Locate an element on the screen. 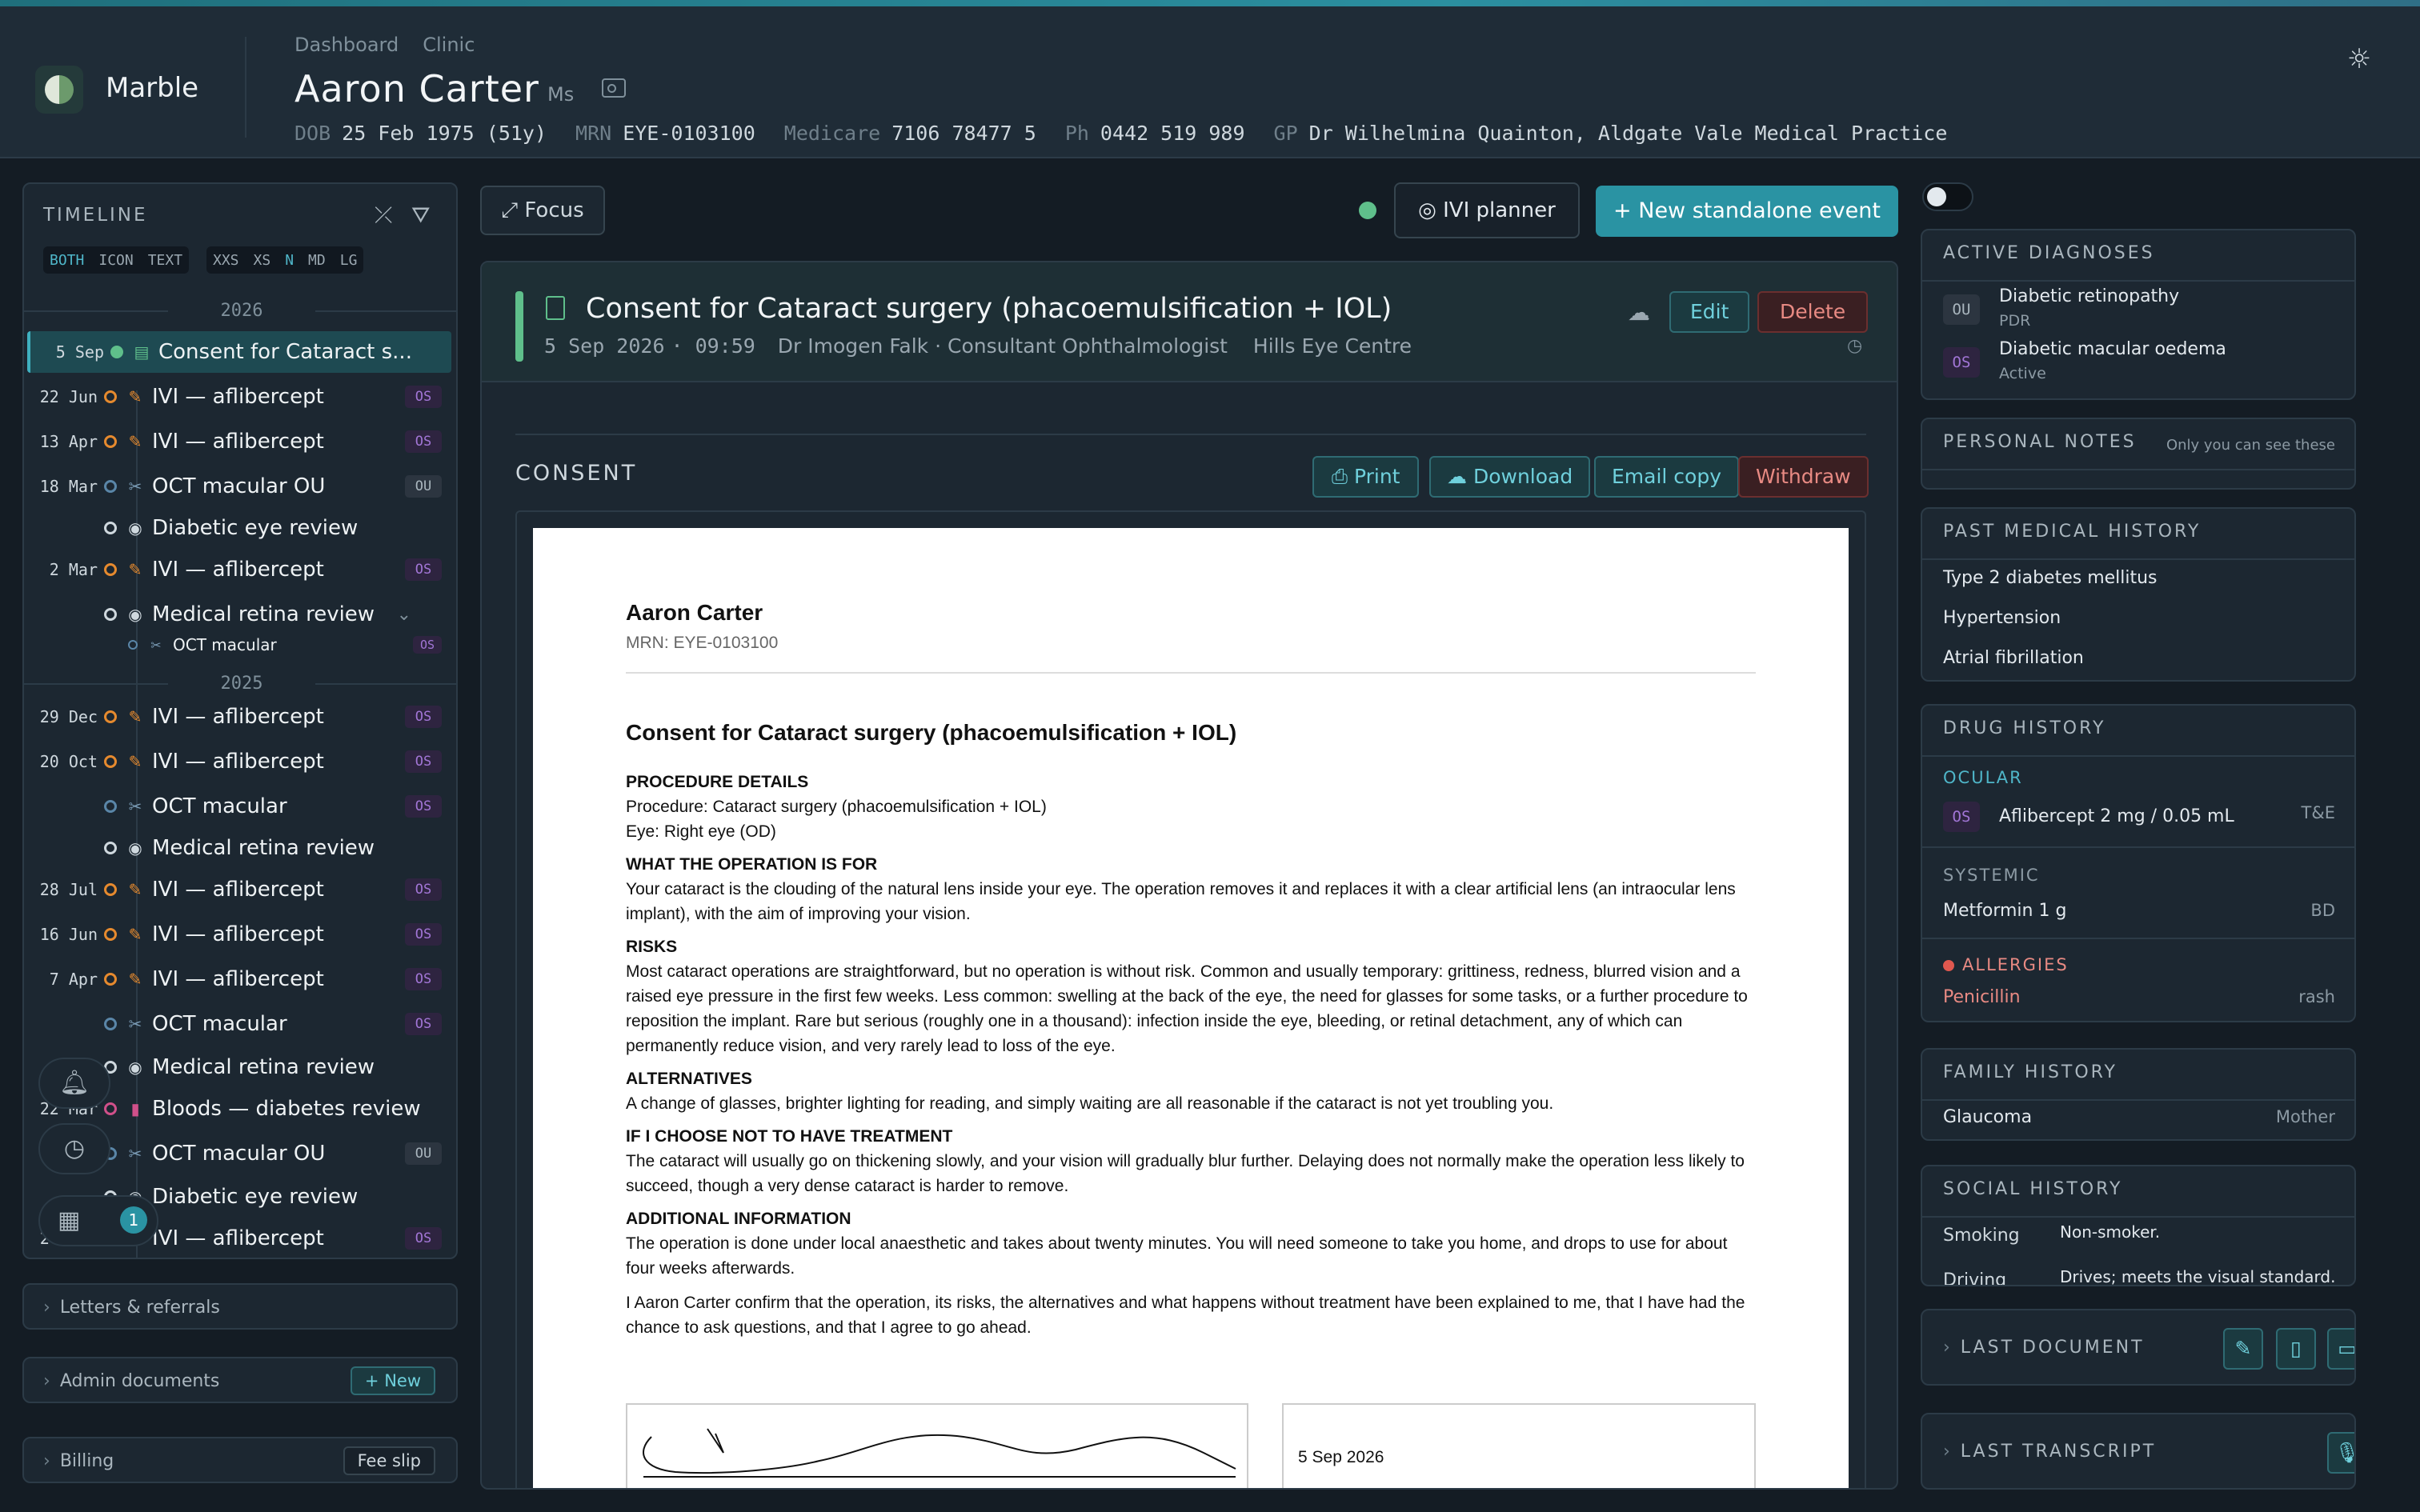  card-title: SOCIAL HISTORY is located at coordinates (2033, 1189).